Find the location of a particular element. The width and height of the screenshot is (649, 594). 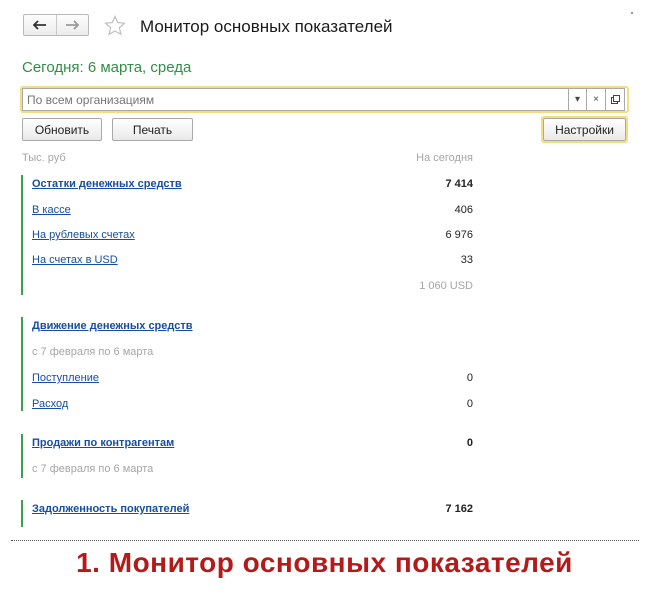

settings-highlight: Настройки is located at coordinates (584, 129).